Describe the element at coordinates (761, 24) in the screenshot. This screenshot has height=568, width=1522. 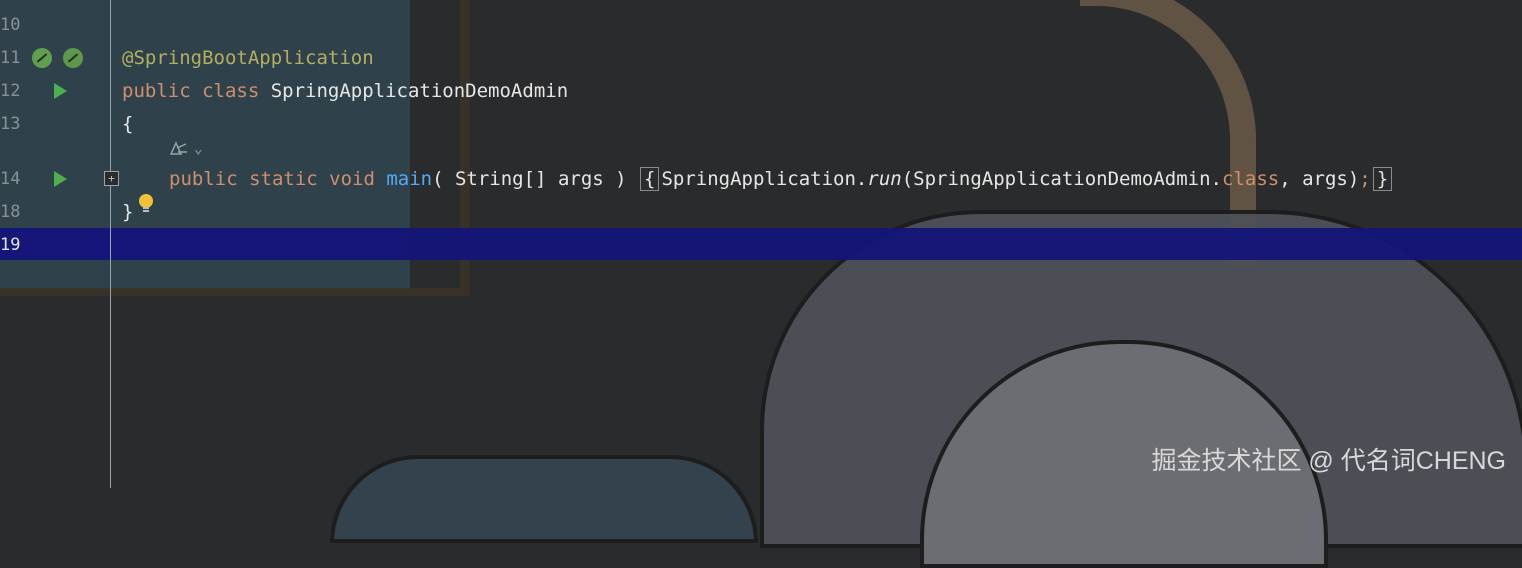
I see `code-line: 10` at that location.